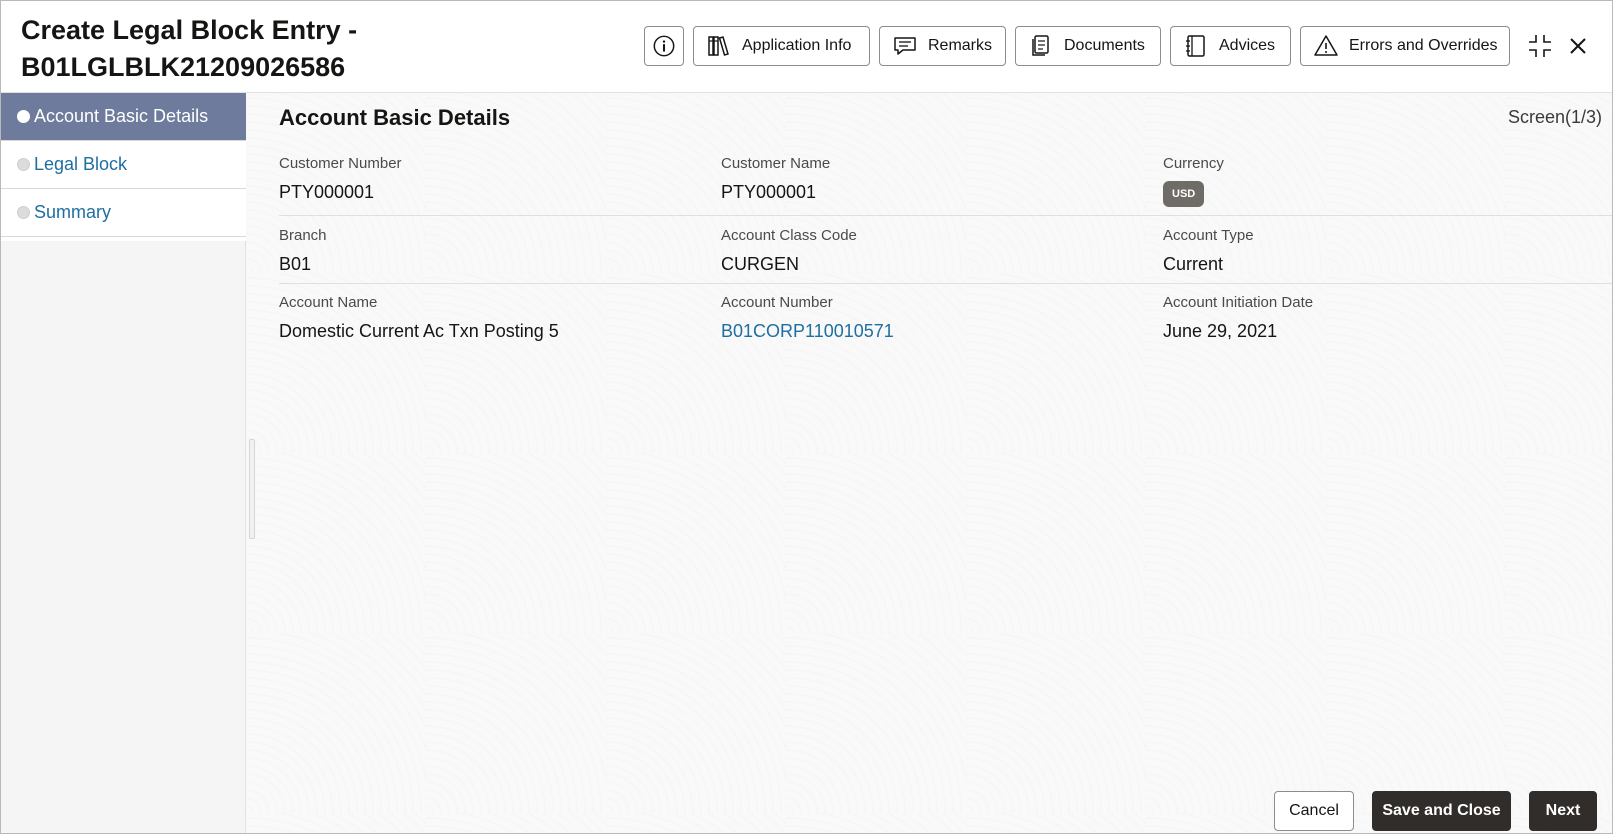 Image resolution: width=1613 pixels, height=834 pixels. Describe the element at coordinates (303, 235) in the screenshot. I see `branch-label: Branch` at that location.